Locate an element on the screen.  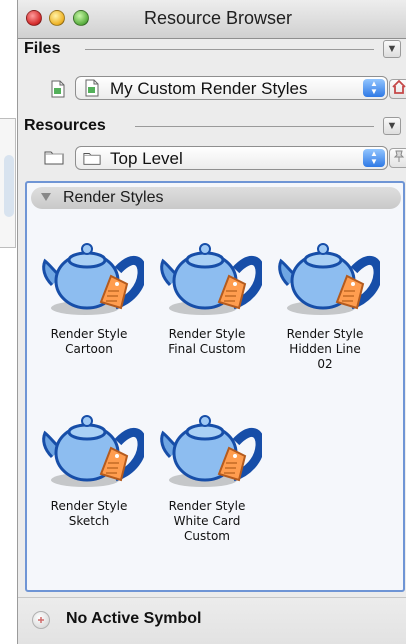
pushpin-icon is located at coordinates (399, 158).